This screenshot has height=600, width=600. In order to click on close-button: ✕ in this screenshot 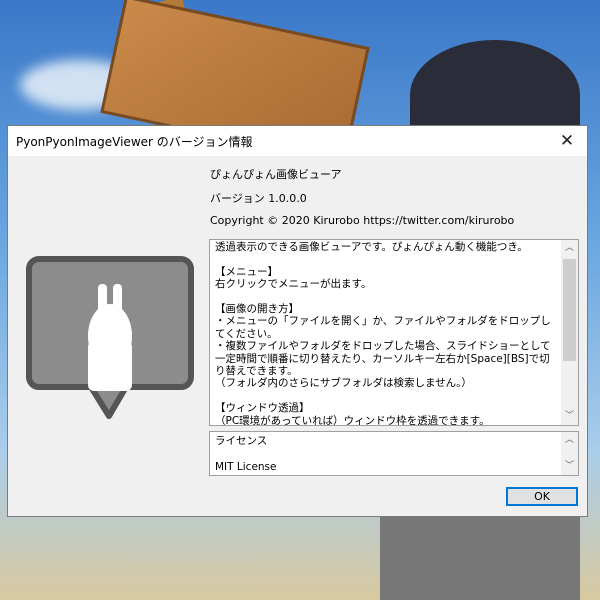, I will do `click(567, 141)`.